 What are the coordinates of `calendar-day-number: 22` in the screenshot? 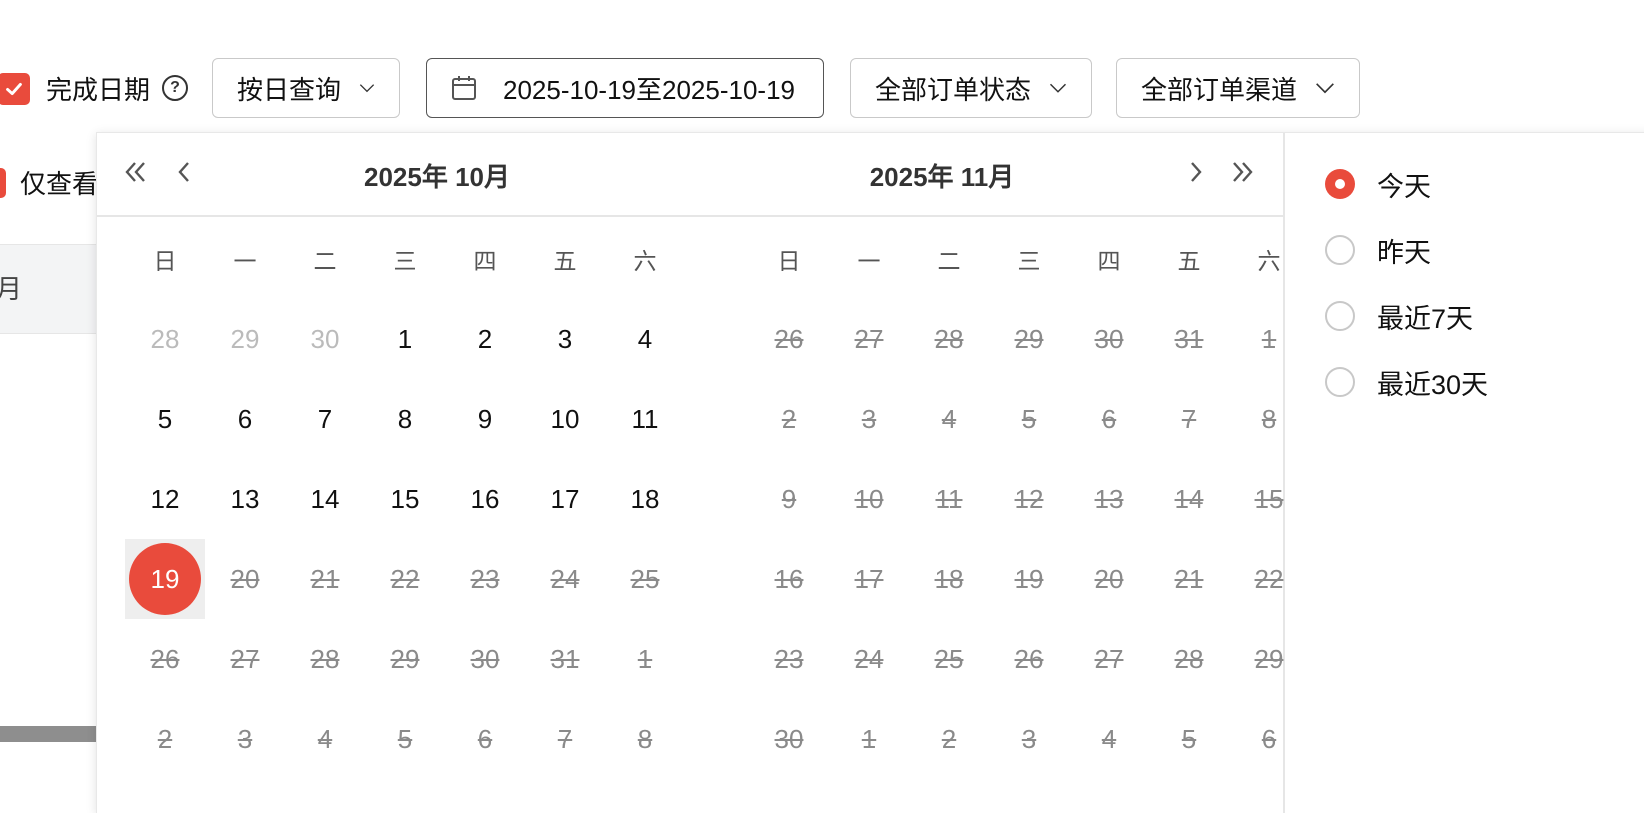 It's located at (405, 578).